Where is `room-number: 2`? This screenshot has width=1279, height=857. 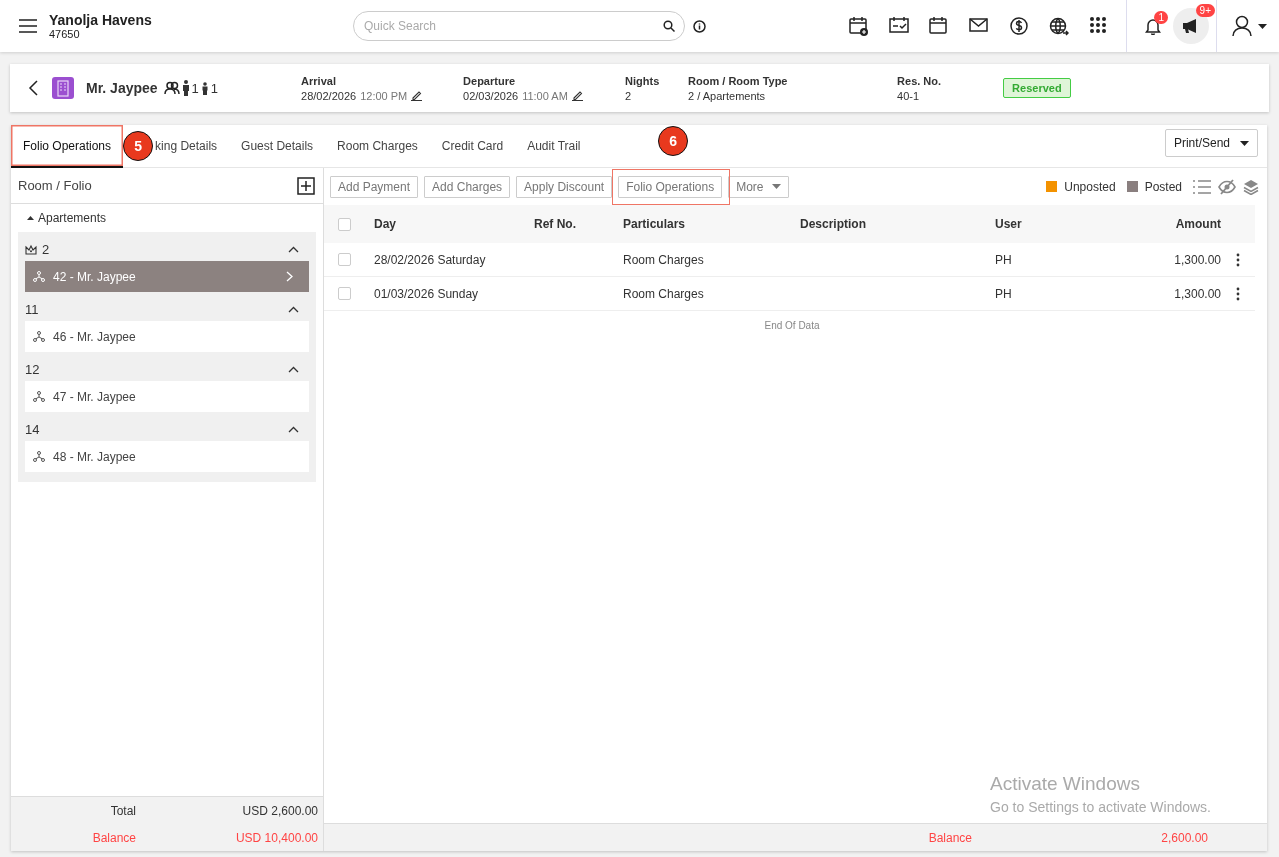
room-number: 2 is located at coordinates (46, 249).